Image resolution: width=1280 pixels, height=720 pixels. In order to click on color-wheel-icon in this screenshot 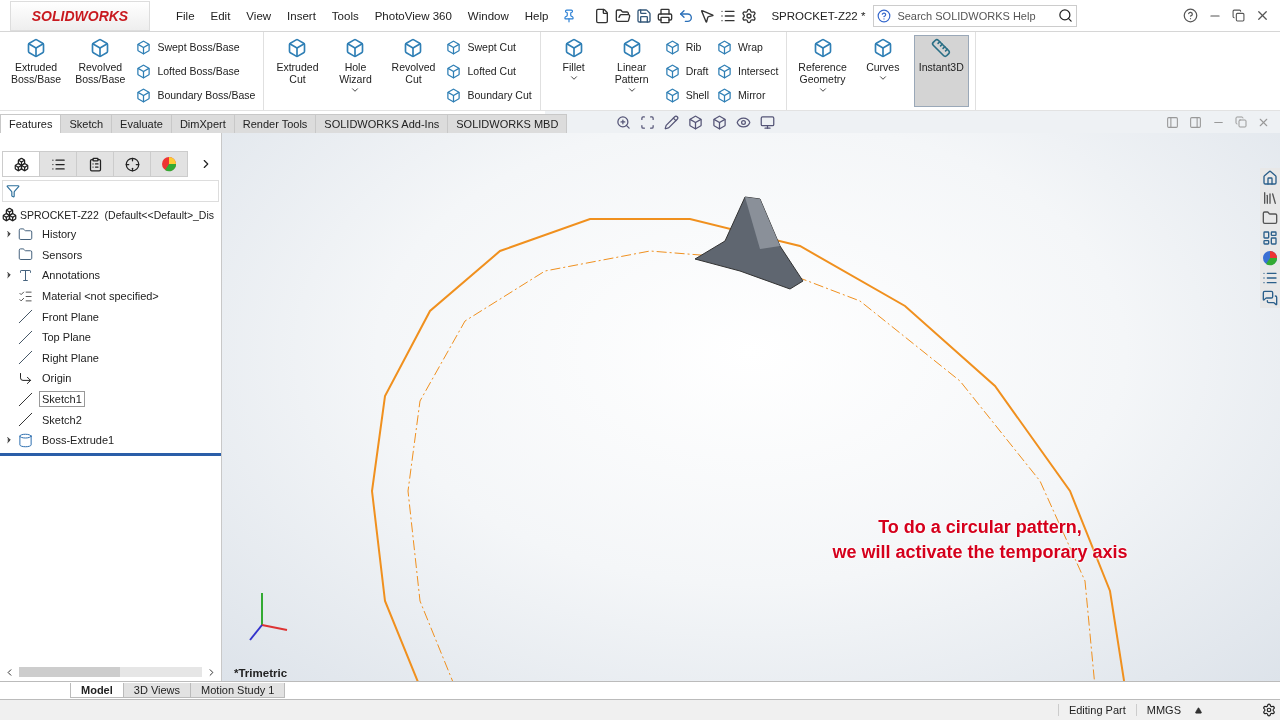, I will do `click(1270, 258)`.